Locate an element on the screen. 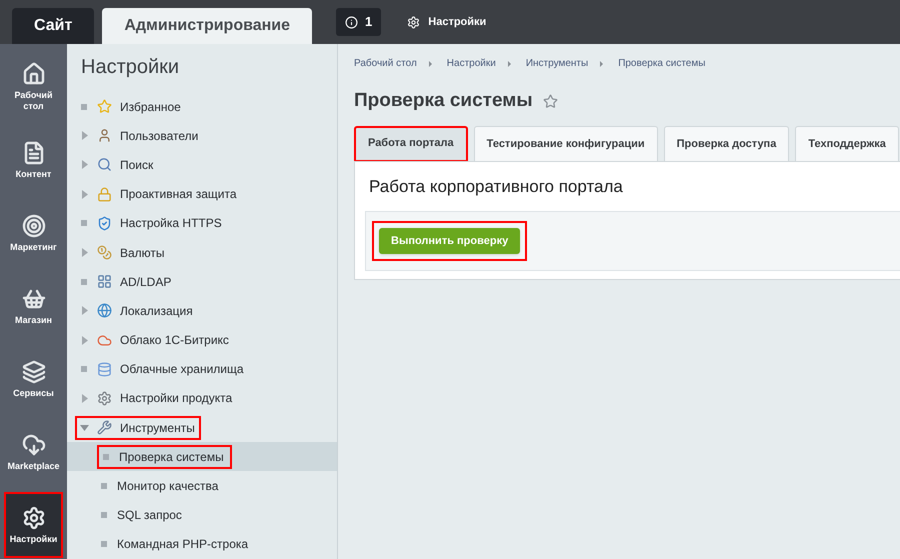  home-icon is located at coordinates (34, 74).